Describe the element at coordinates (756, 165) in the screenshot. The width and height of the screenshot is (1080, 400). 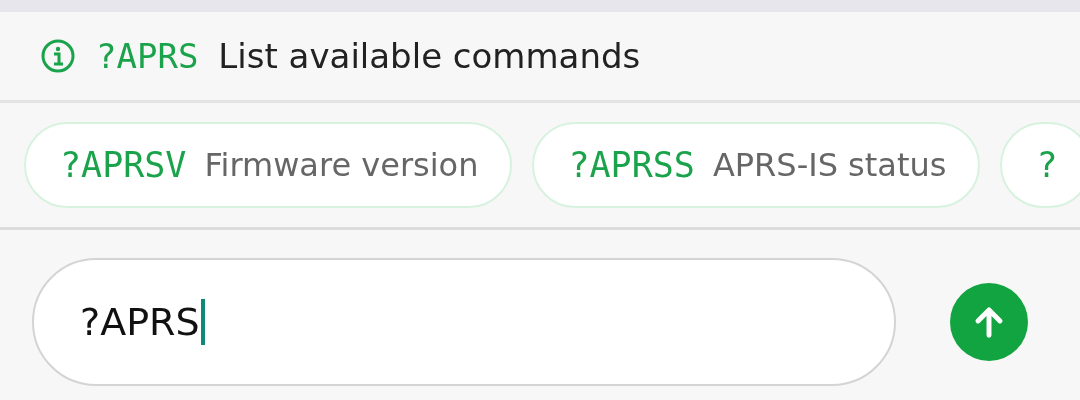
I see `suggestion-chip: ?APRSS APRS-IS status` at that location.